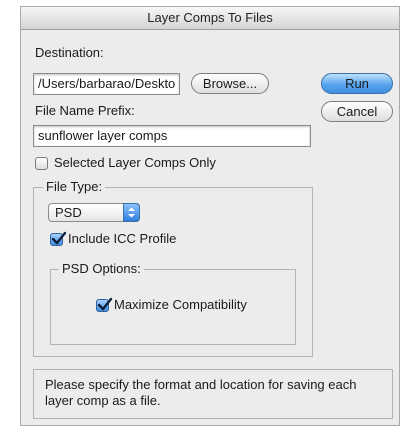  Describe the element at coordinates (122, 238) in the screenshot. I see `include-icc-profile-label: Include ICC Profile` at that location.